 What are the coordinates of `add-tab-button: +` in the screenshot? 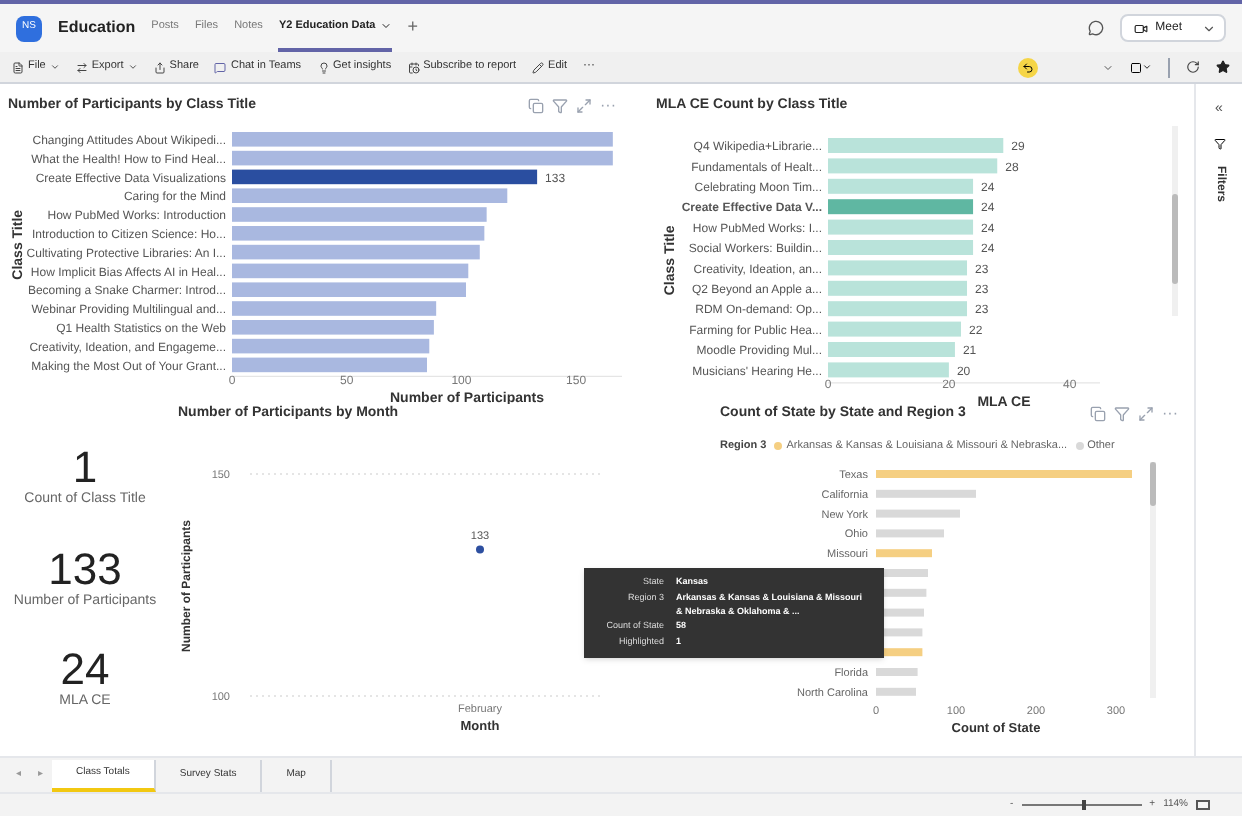 It's located at (412, 28).